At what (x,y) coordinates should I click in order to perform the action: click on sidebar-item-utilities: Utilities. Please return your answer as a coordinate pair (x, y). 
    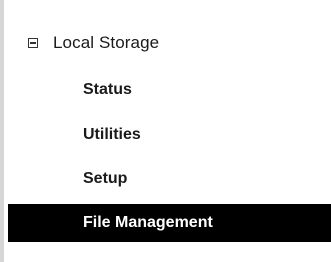
    Looking at the image, I should click on (169, 135).